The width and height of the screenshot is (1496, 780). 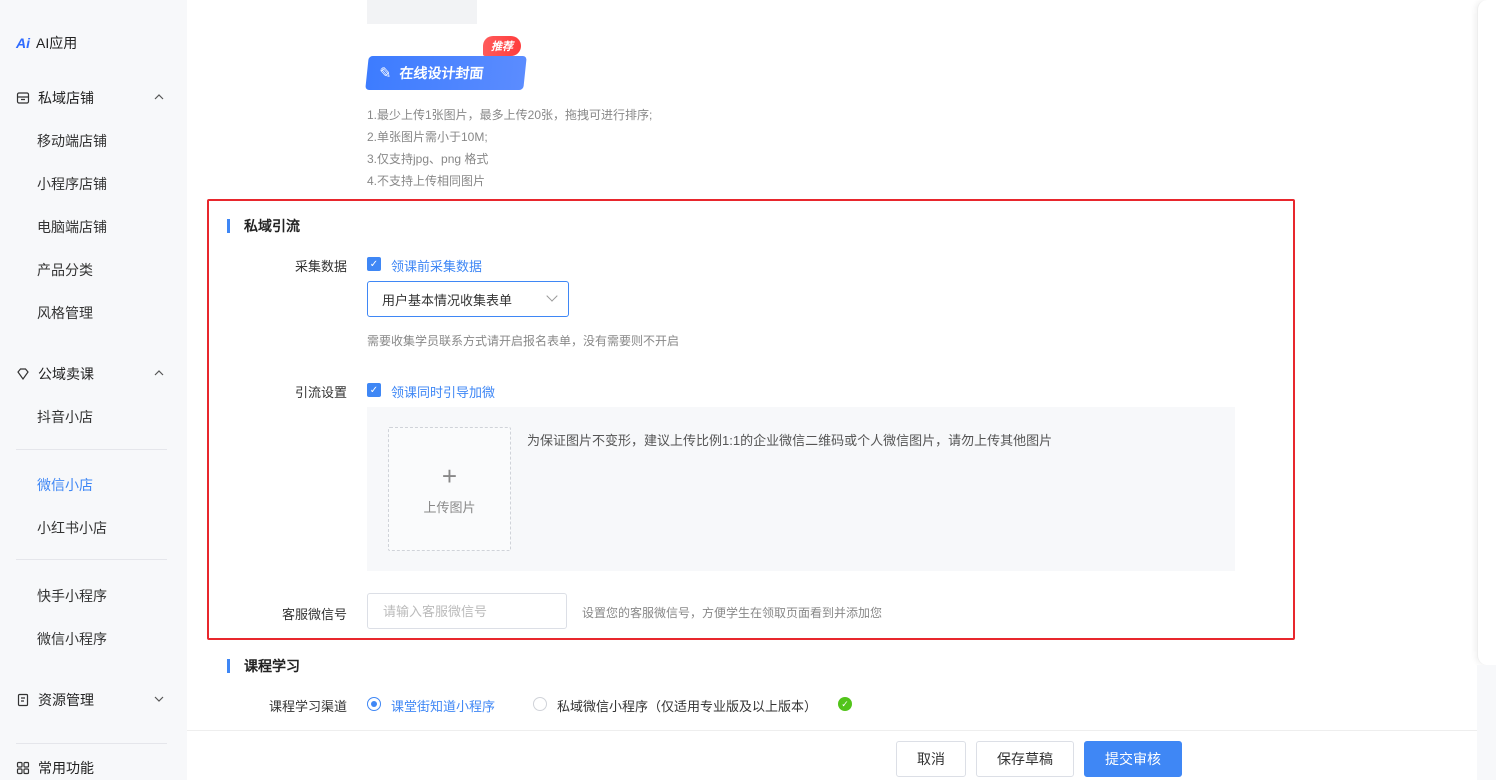 I want to click on collect-data-checkbox: ✓, so click(x=374, y=264).